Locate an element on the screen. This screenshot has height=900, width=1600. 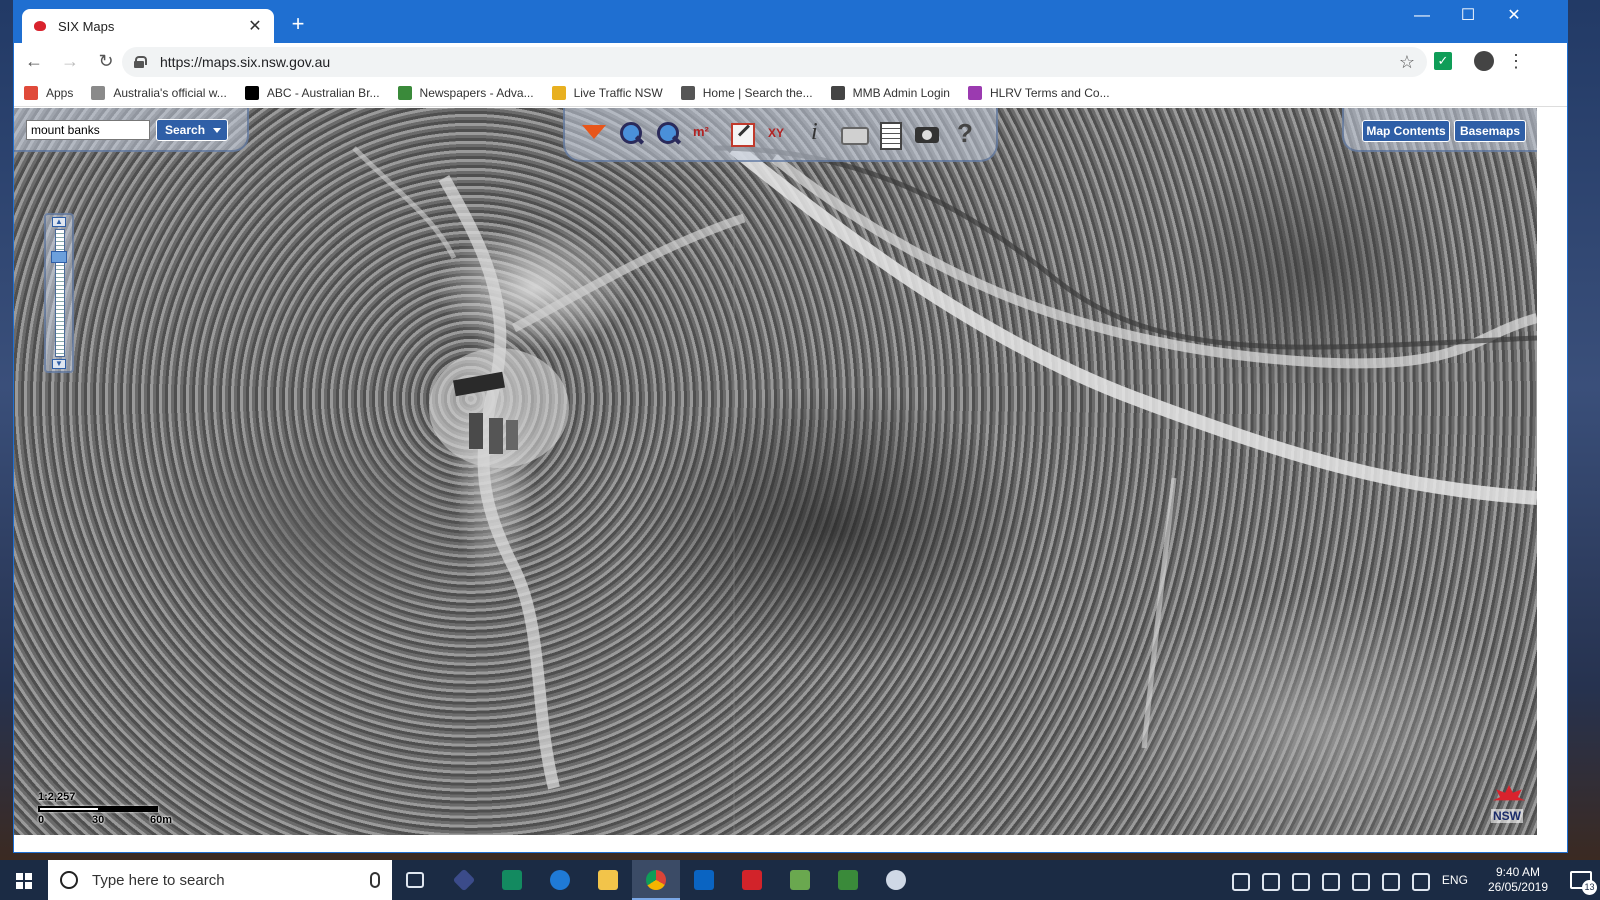
wifi-icon is located at coordinates (1359, 880).